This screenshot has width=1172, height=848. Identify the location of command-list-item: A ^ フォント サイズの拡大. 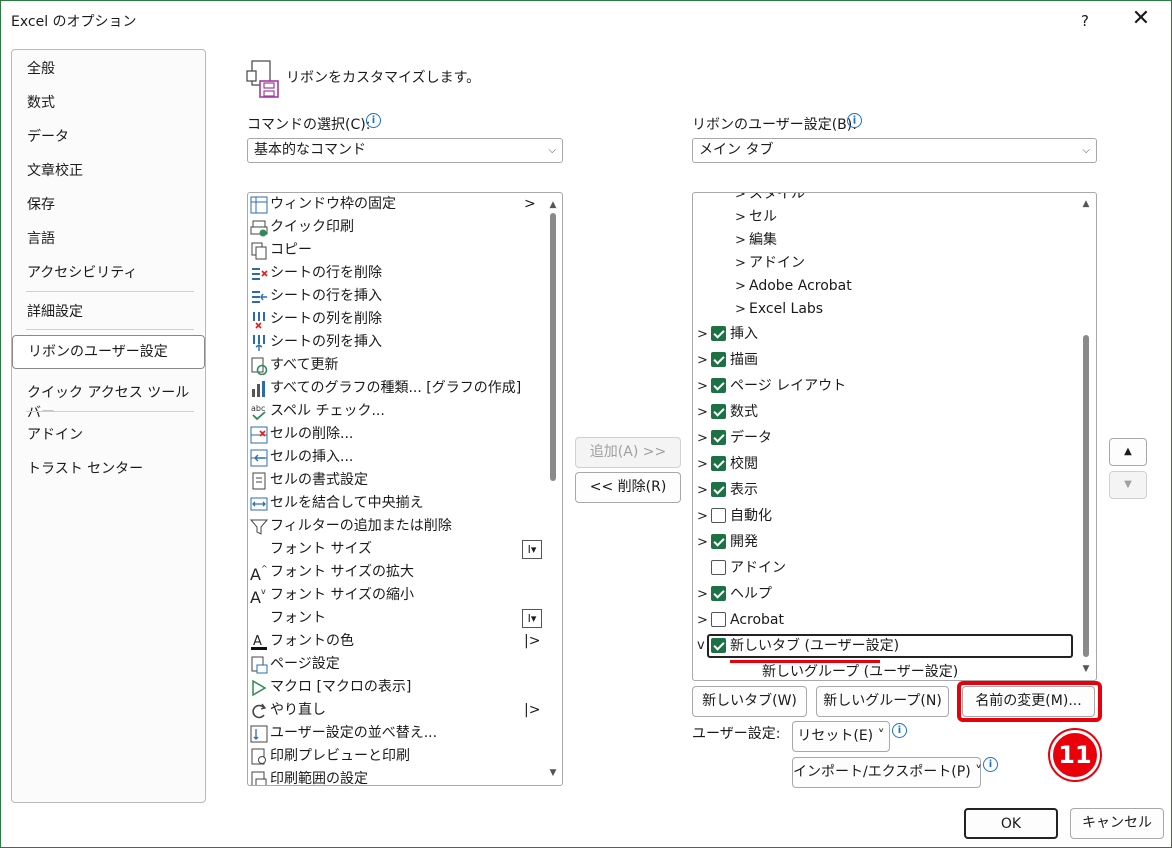
(398, 572).